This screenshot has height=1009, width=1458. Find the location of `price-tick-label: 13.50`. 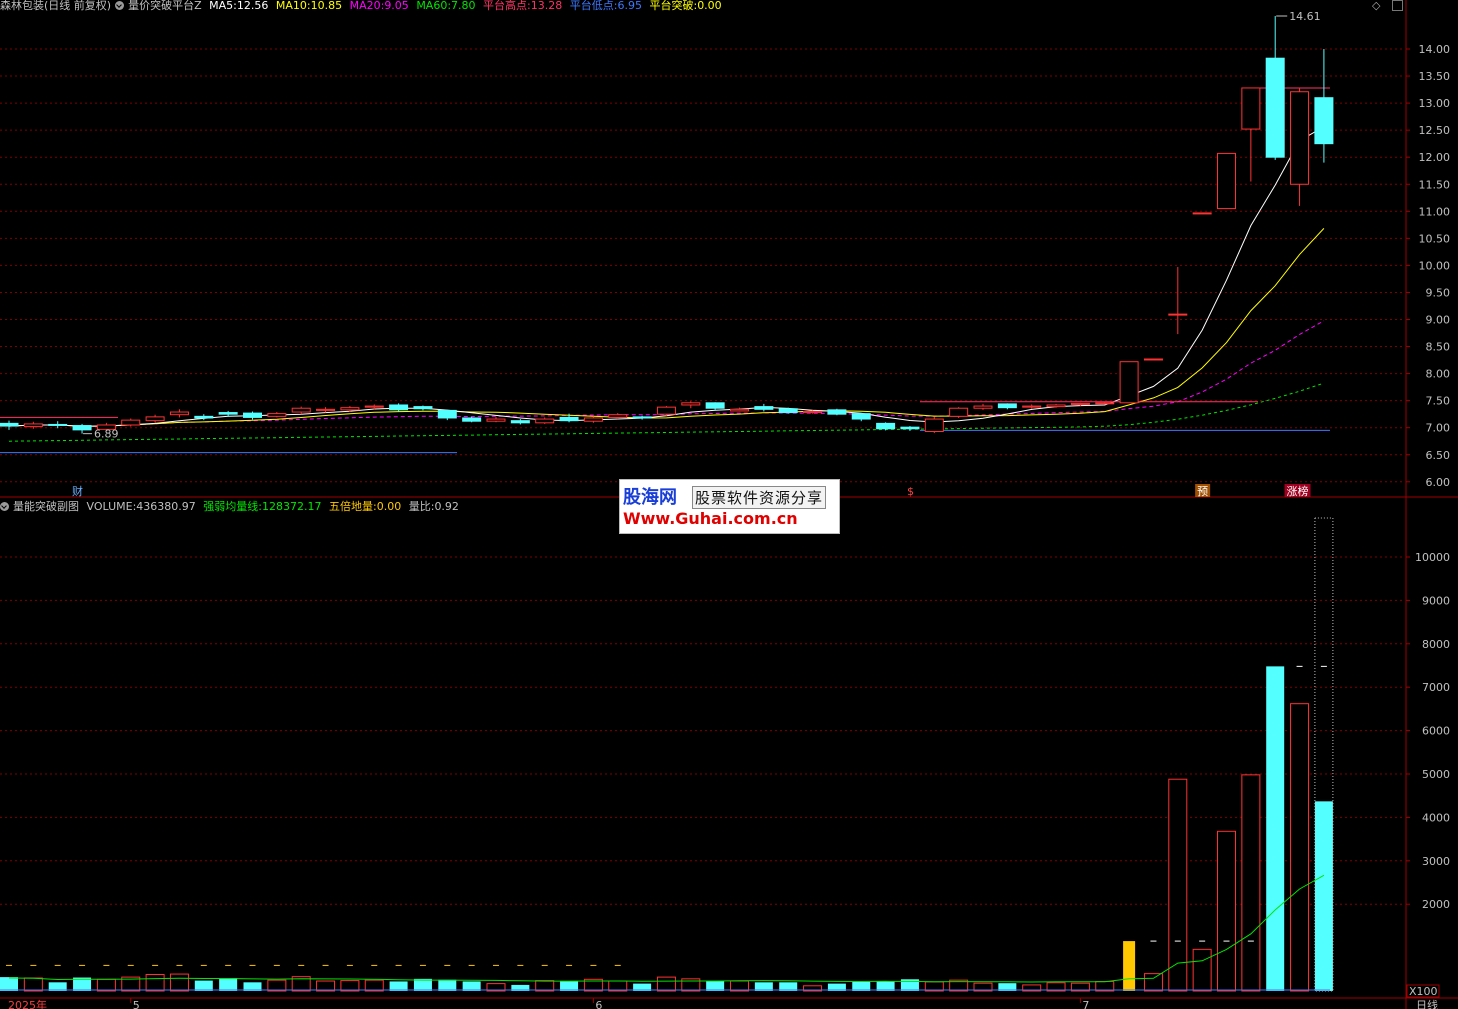

price-tick-label: 13.50 is located at coordinates (1435, 76).